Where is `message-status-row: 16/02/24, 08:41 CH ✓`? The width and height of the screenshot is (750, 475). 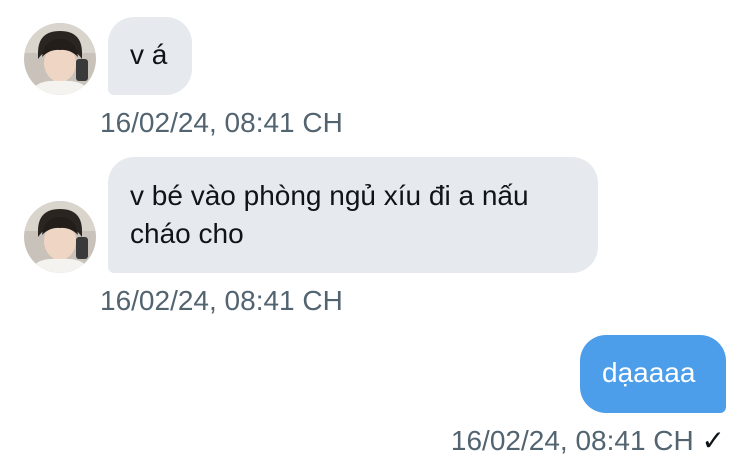
message-status-row: 16/02/24, 08:41 CH ✓ is located at coordinates (588, 441).